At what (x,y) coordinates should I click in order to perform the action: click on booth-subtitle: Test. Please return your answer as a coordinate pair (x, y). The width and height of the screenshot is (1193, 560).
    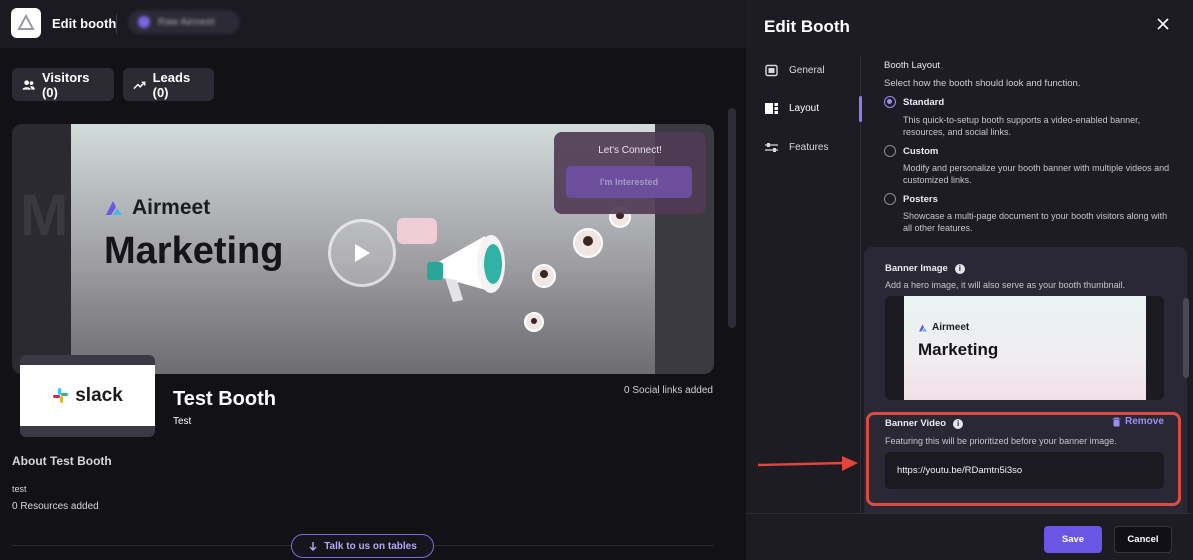
    Looking at the image, I should click on (182, 421).